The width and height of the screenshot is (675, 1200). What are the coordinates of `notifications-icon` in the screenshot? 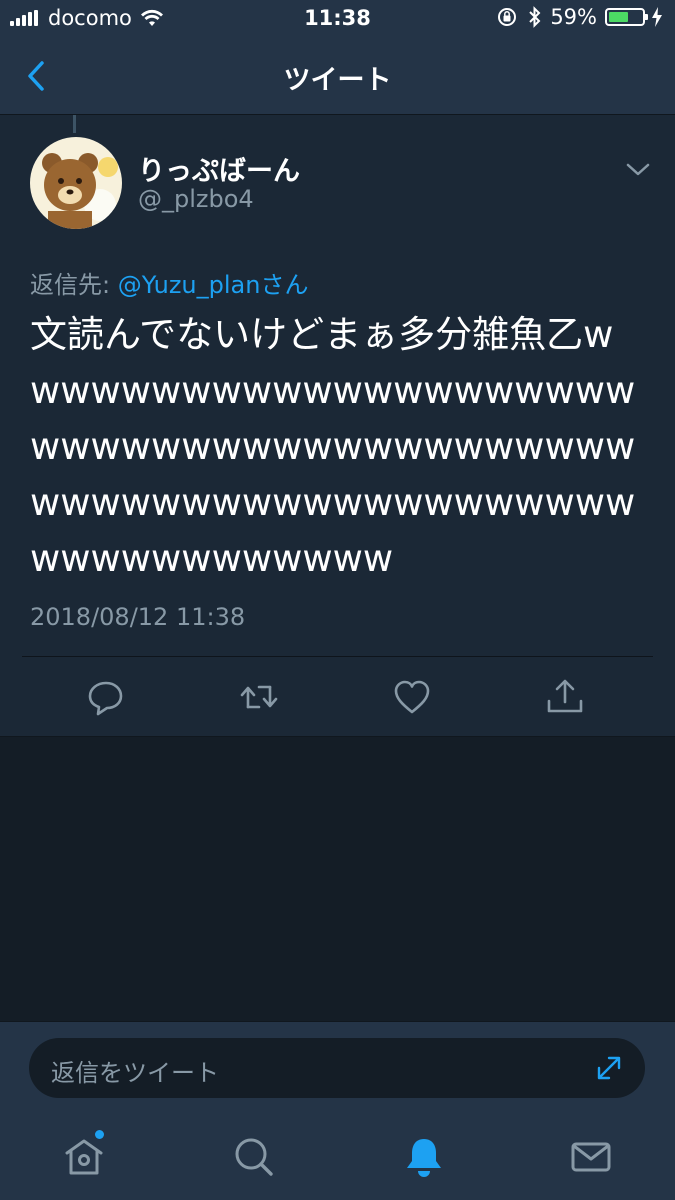 It's located at (424, 1157).